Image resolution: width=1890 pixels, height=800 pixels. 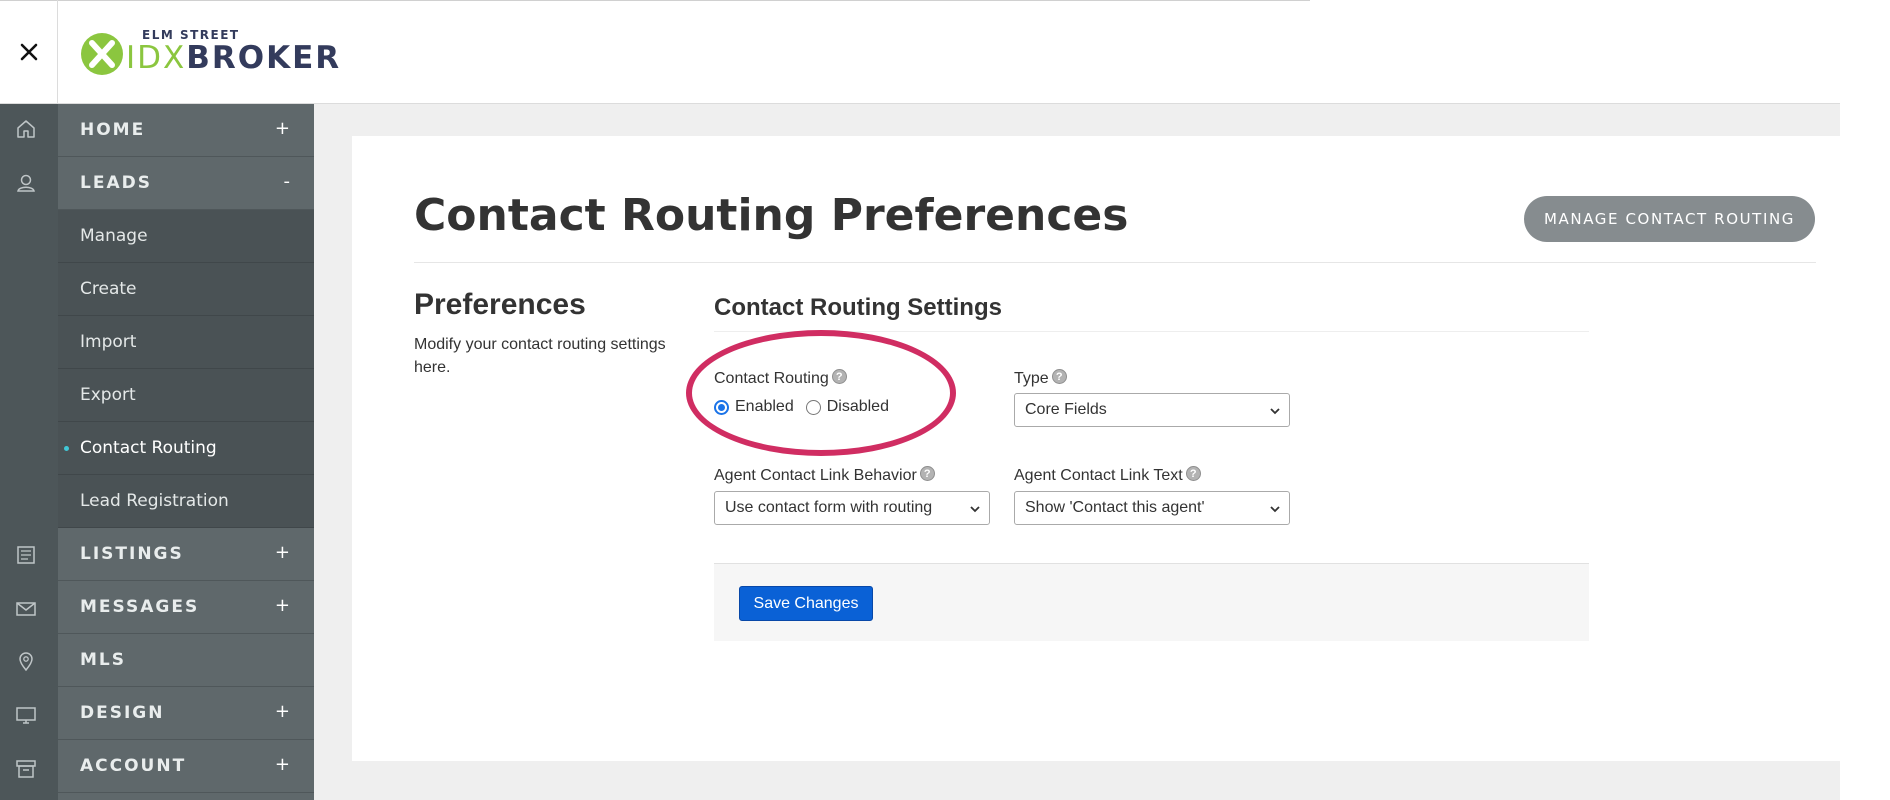 I want to click on manage-contact-routing-button: MANAGE CONTACT ROUTING, so click(x=1669, y=219).